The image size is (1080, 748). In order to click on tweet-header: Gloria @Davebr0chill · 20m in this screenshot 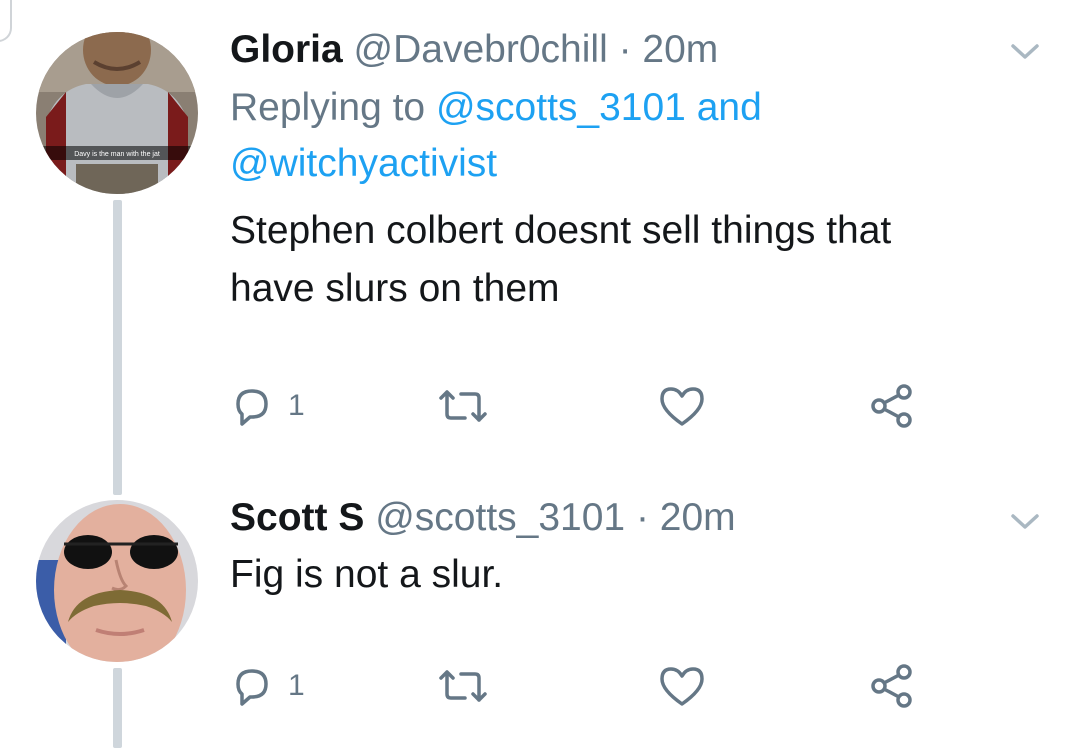, I will do `click(635, 50)`.